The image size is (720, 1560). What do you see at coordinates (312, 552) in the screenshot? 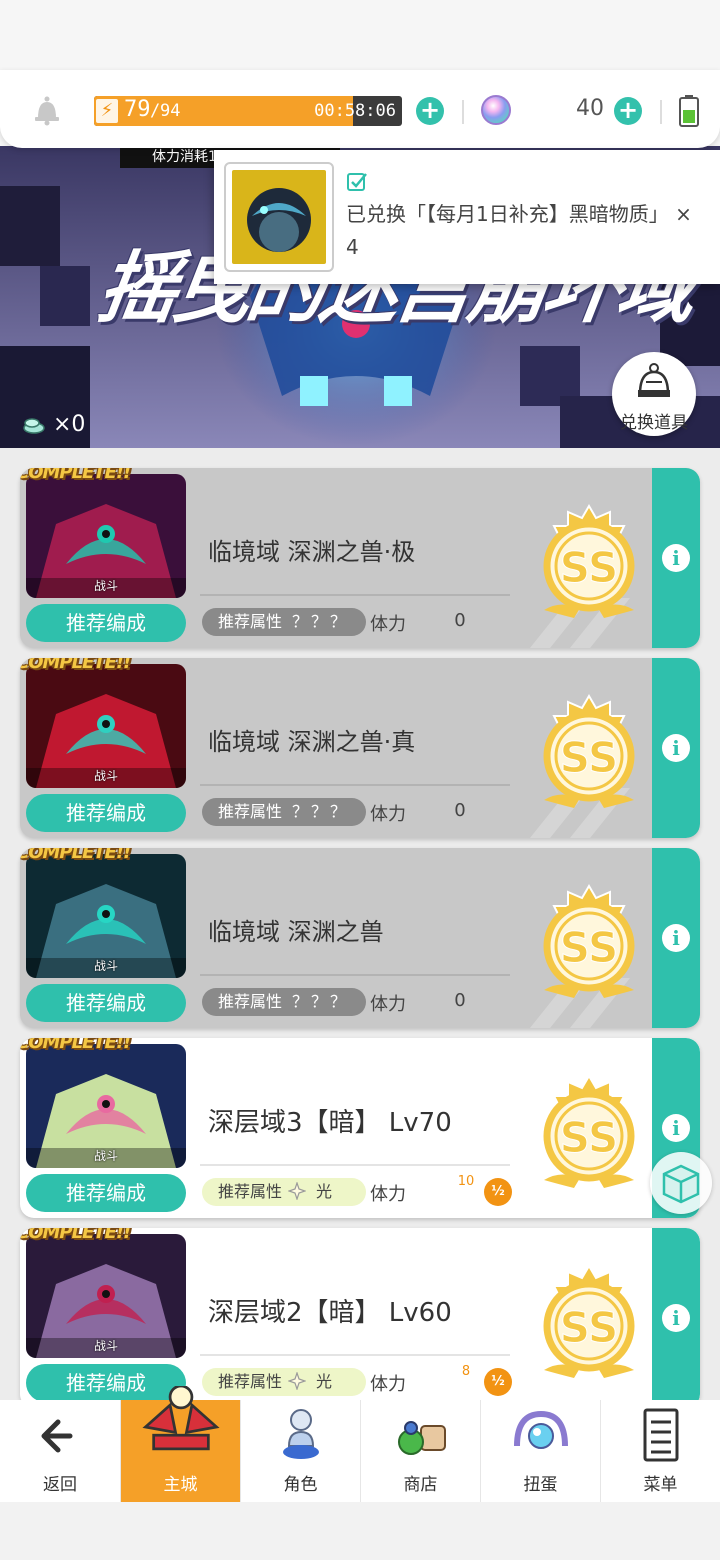
I see `stage-name: 临境域 深渊之兽·极` at bounding box center [312, 552].